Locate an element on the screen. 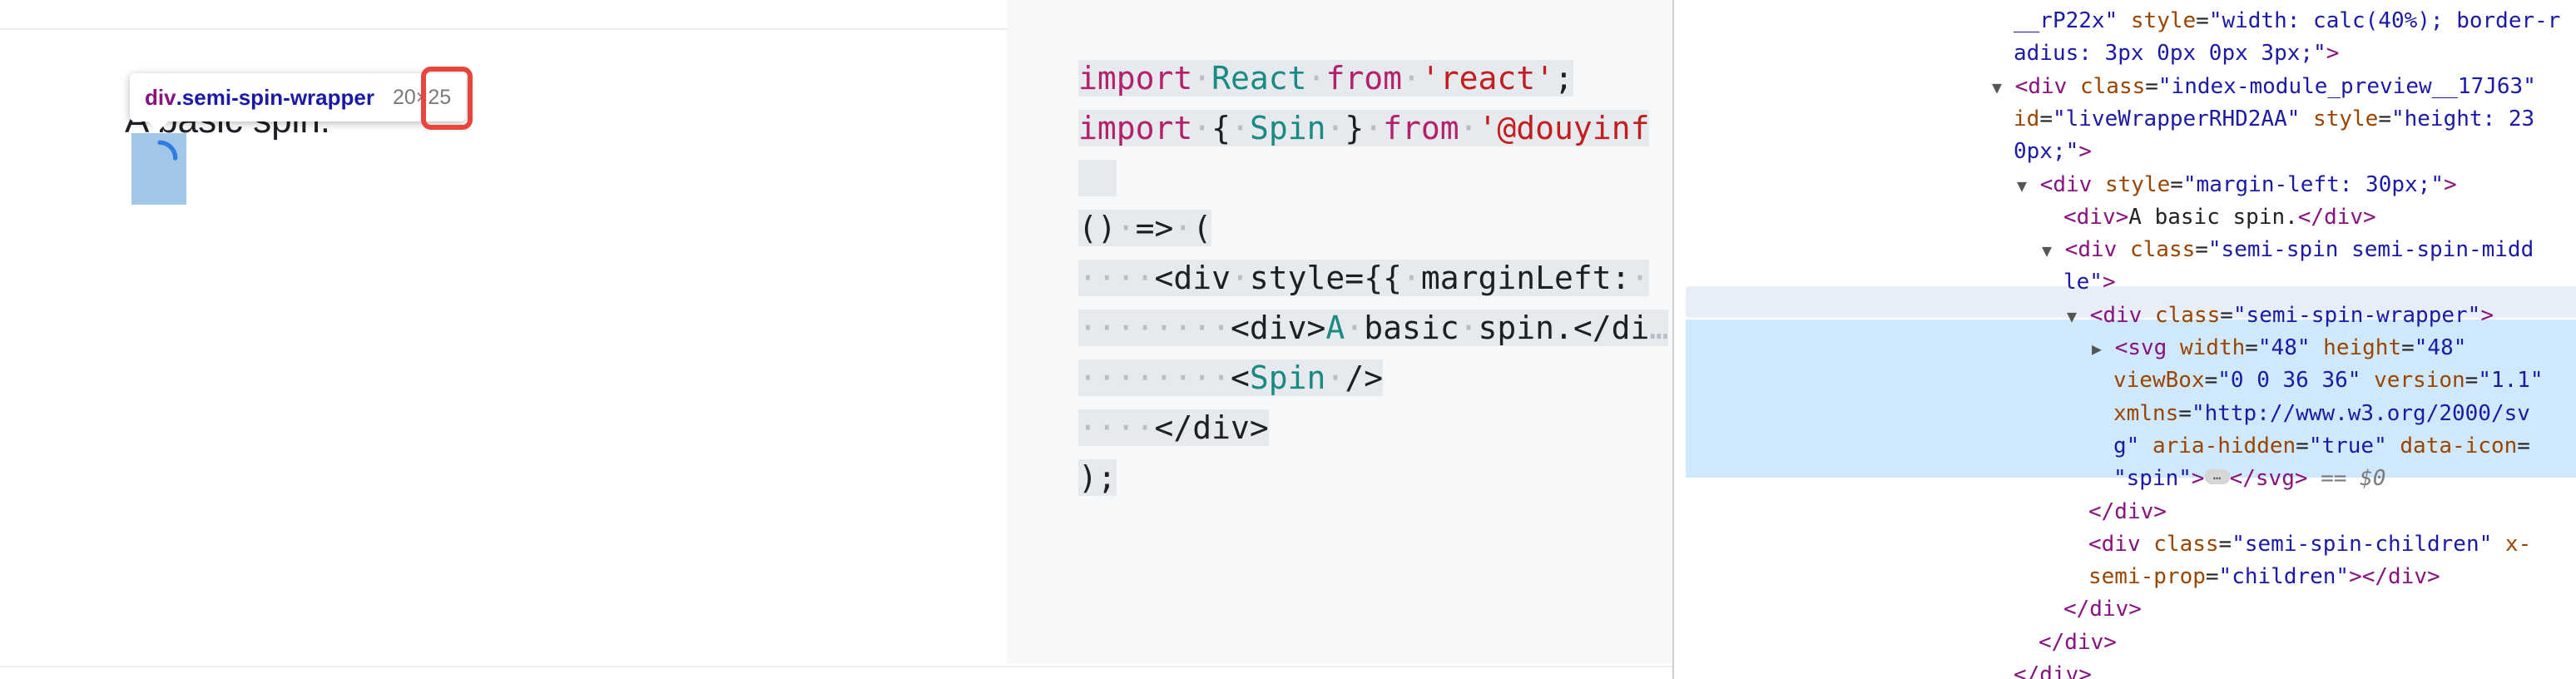  dom-tree-row: xmlns="http://www.w3.org/2000/sv is located at coordinates (2322, 413).